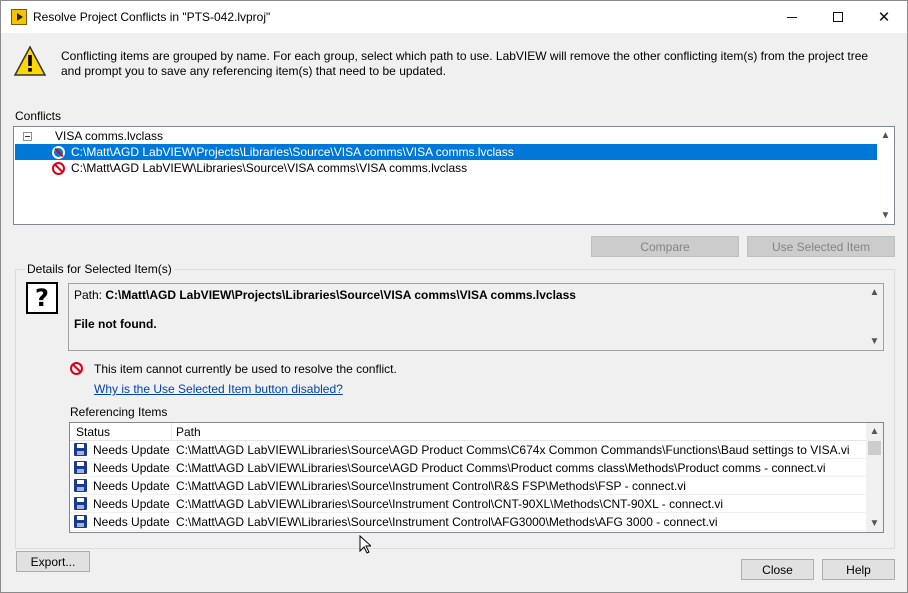 This screenshot has height=593, width=908. What do you see at coordinates (115, 324) in the screenshot?
I see `file-status: File not found.` at bounding box center [115, 324].